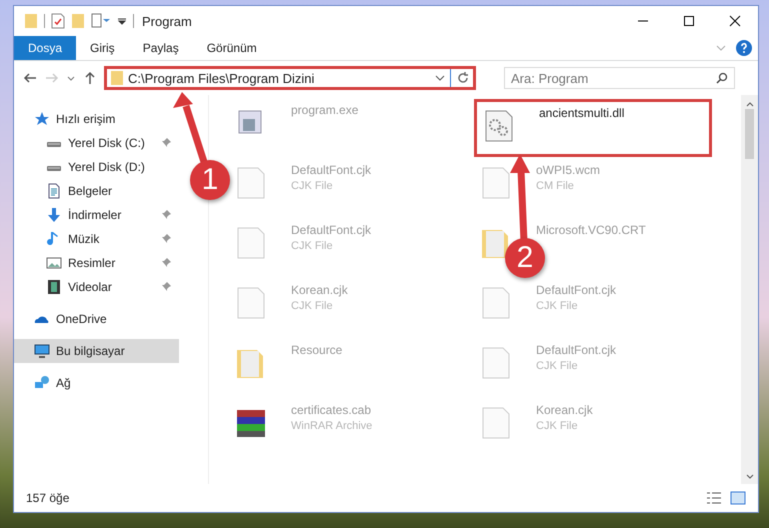  Describe the element at coordinates (581, 113) in the screenshot. I see `file-name: ancientsmulti.dll` at that location.